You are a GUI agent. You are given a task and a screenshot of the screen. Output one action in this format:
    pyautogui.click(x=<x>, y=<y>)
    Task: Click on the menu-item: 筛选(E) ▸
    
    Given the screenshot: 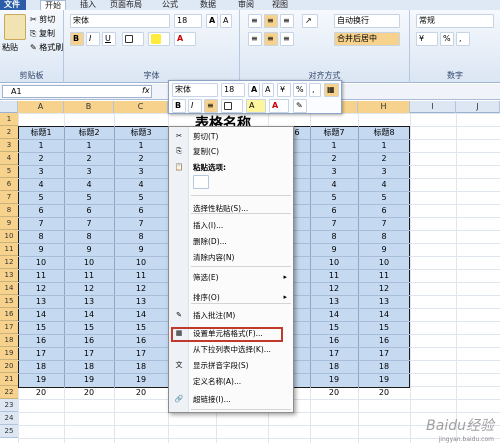 What is the action you would take?
    pyautogui.click(x=231, y=277)
    